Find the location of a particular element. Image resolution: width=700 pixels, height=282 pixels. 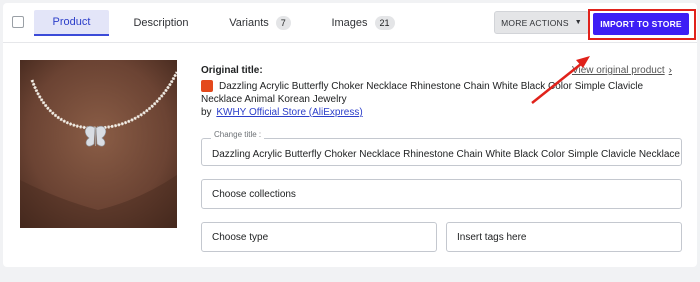

change-title-label: Change title : is located at coordinates (238, 134).